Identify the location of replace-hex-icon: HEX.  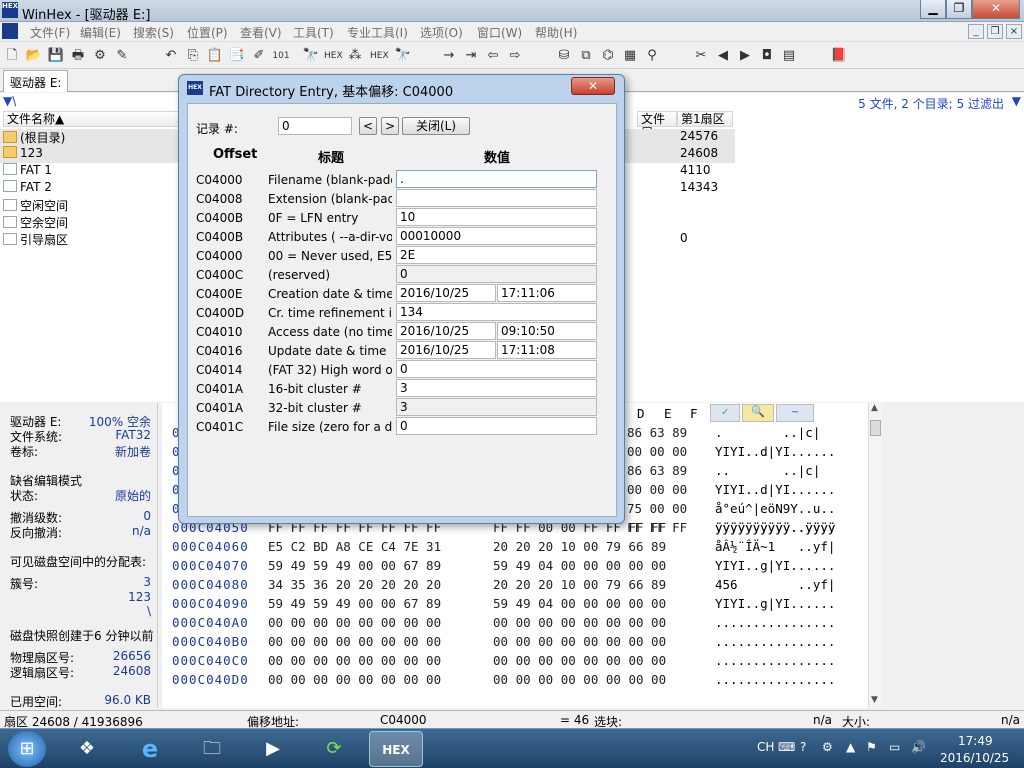
(379, 56).